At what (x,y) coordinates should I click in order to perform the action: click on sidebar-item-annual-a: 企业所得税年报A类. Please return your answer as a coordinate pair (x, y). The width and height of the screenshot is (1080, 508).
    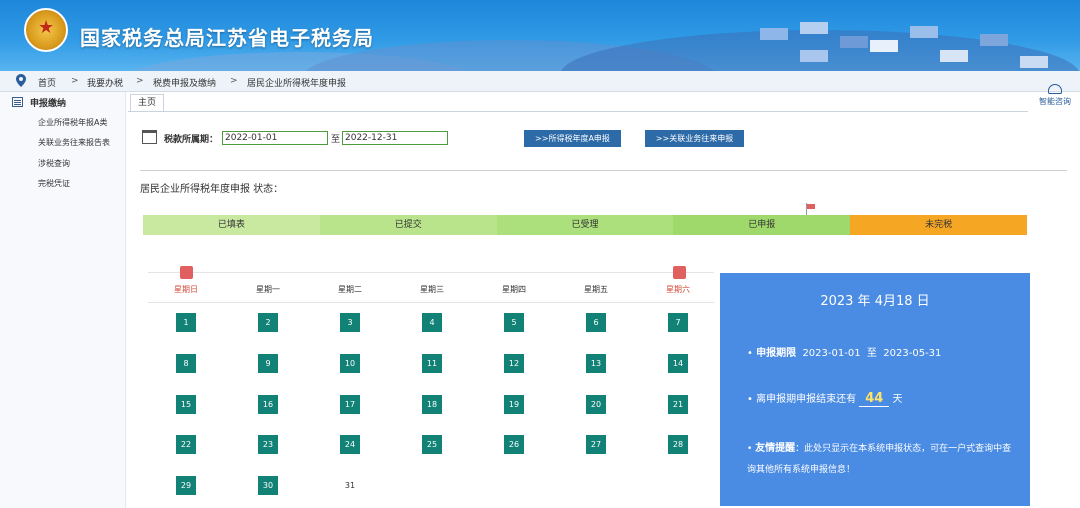
    Looking at the image, I should click on (72, 122).